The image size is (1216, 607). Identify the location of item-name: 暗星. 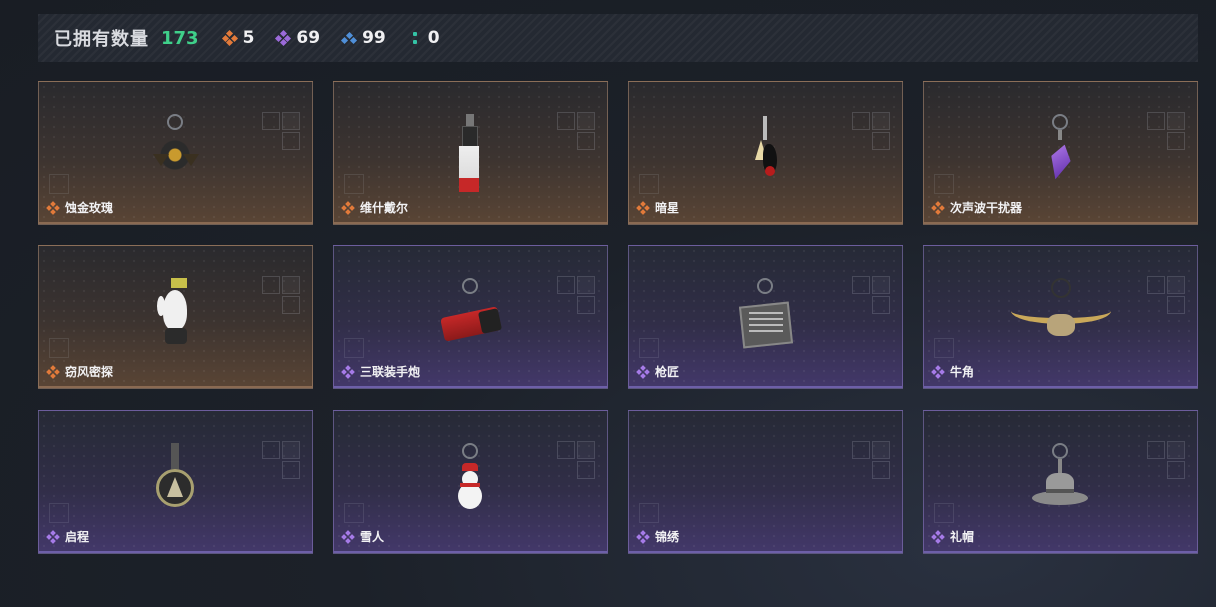
(667, 208).